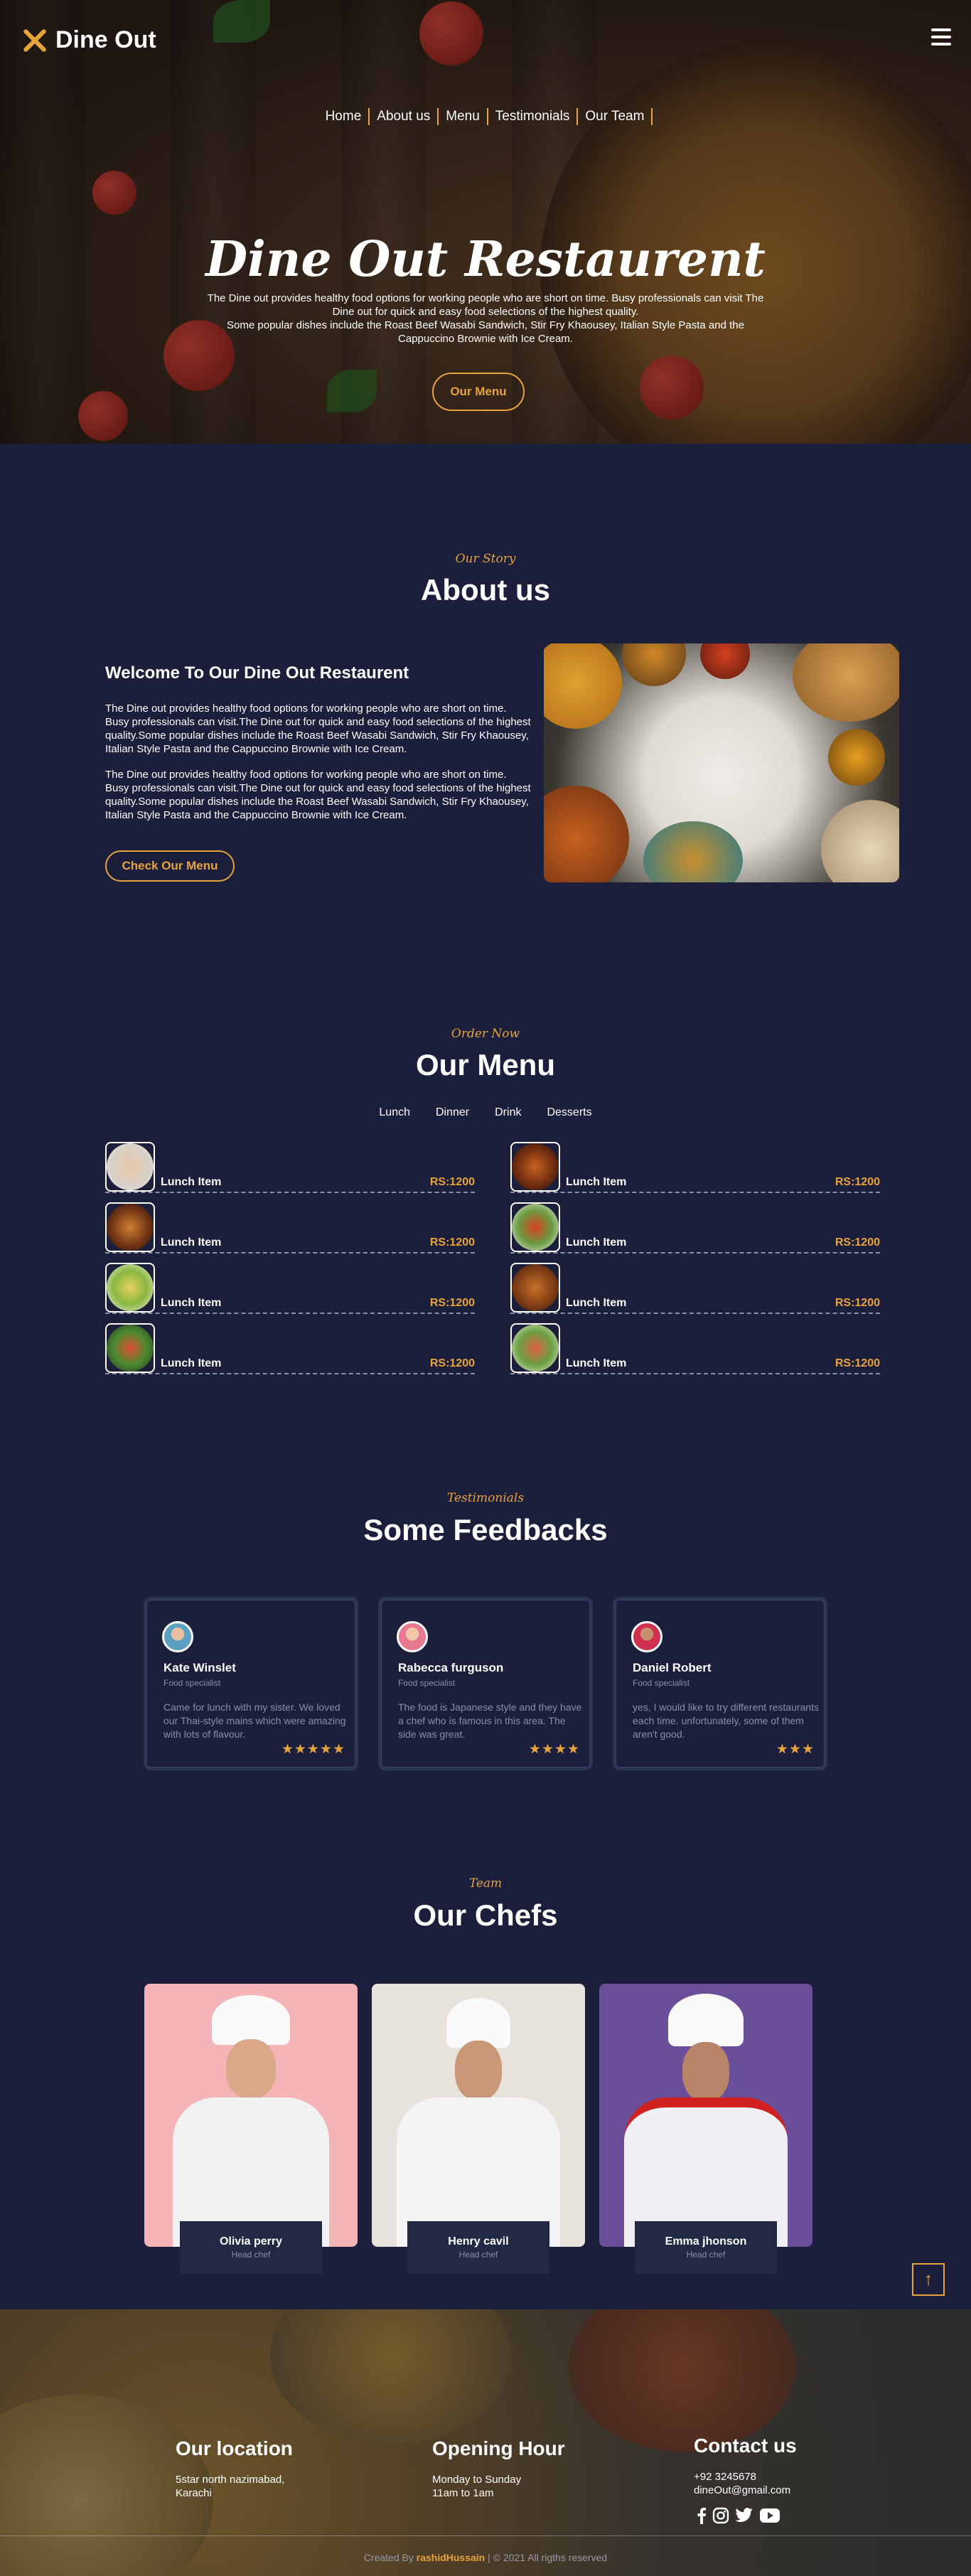 Image resolution: width=971 pixels, height=2576 pixels. I want to click on our-menu-button: Our Menu, so click(479, 392).